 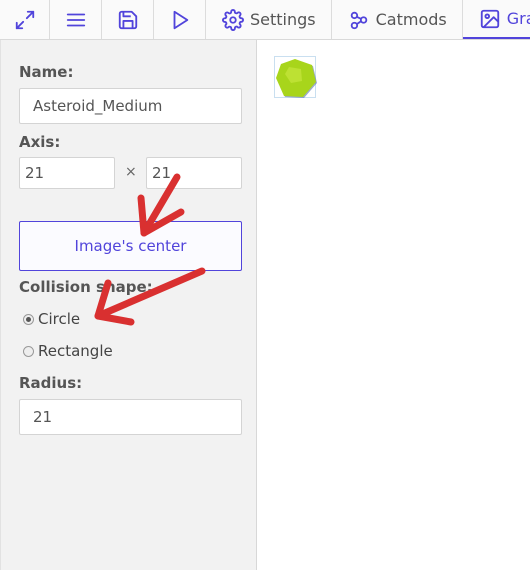 I want to click on tab-graphics-label: Gra, so click(x=518, y=18).